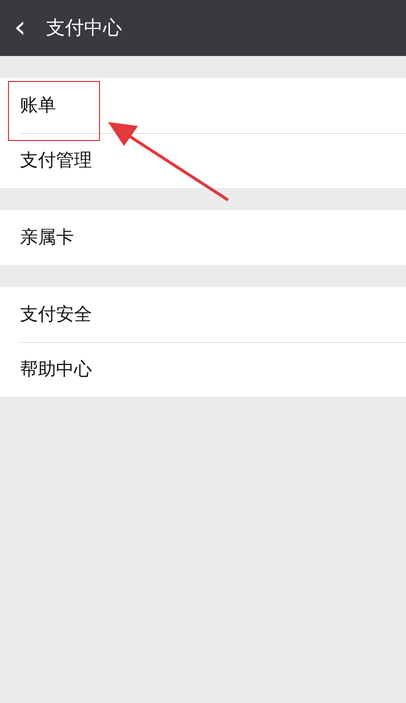 This screenshot has height=703, width=406. What do you see at coordinates (84, 28) in the screenshot?
I see `page-title: 支付中心` at bounding box center [84, 28].